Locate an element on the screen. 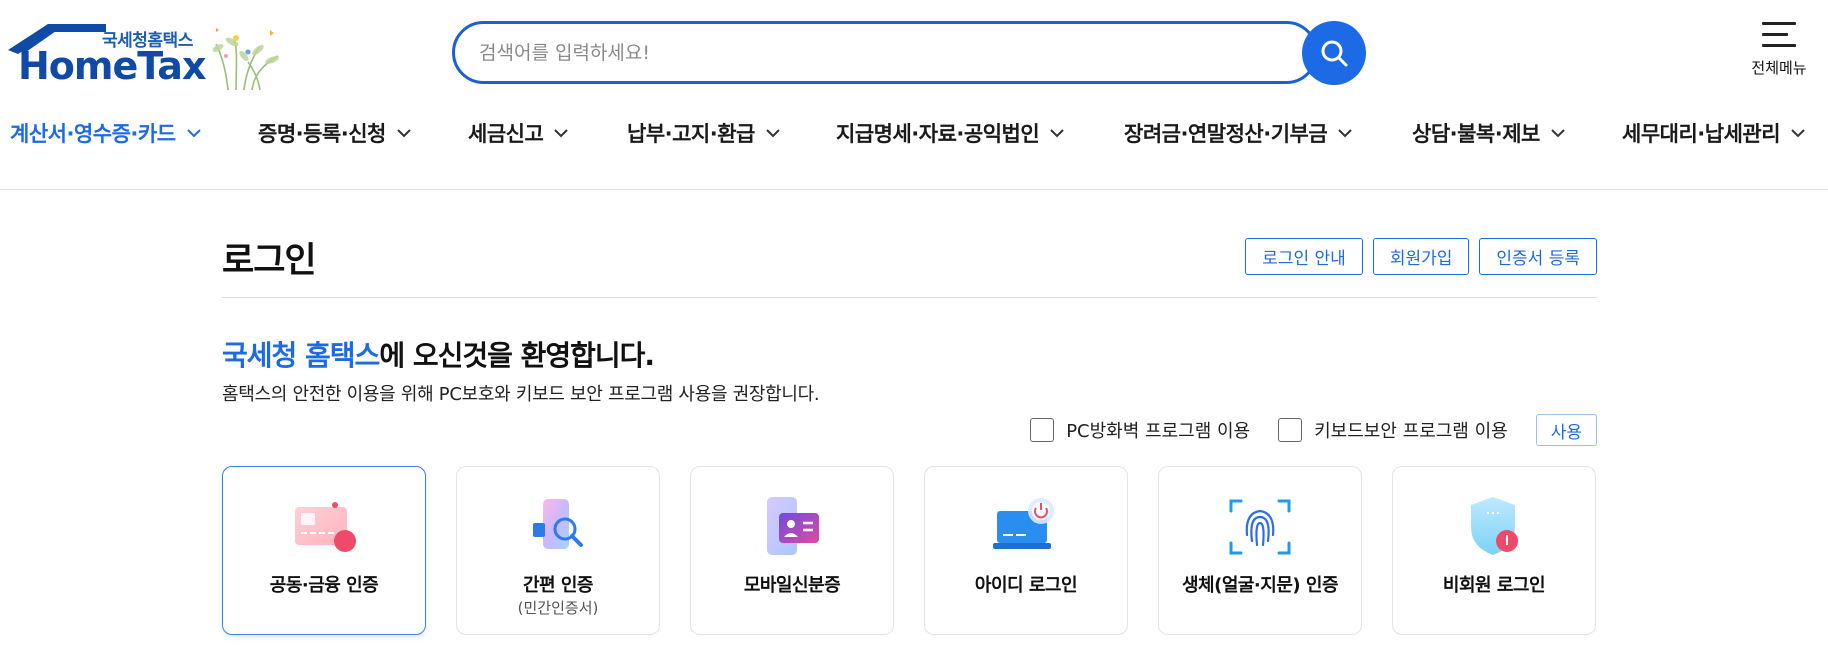 This screenshot has width=1828, height=654. login-guide-button: 로그인 안내 is located at coordinates (1304, 256).